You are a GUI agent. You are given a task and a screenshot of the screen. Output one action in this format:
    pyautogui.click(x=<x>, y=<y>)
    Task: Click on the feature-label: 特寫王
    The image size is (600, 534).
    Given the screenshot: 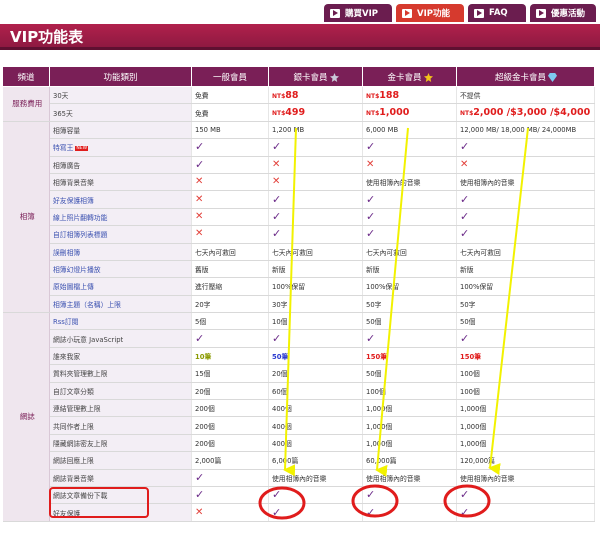 What is the action you would take?
    pyautogui.click(x=63, y=148)
    